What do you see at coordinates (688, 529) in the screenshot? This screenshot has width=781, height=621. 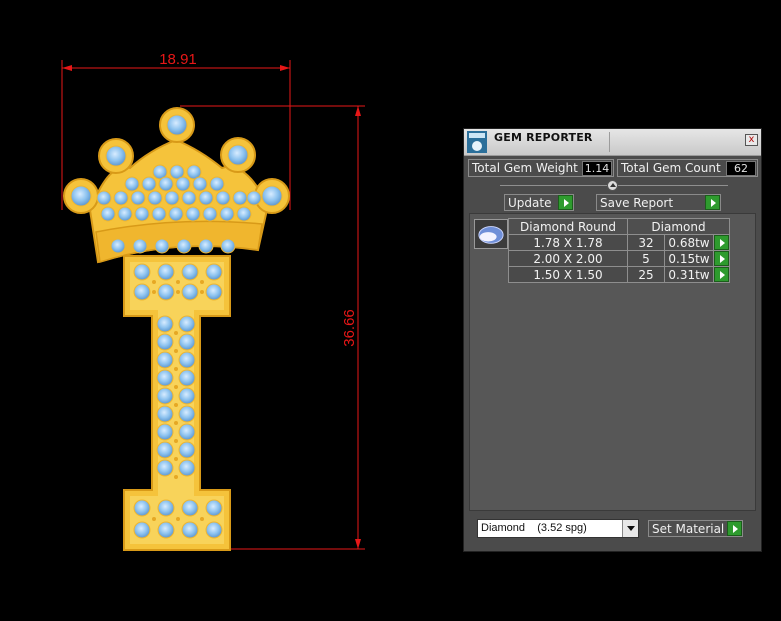 I see `set-material-button-label: Set Material` at bounding box center [688, 529].